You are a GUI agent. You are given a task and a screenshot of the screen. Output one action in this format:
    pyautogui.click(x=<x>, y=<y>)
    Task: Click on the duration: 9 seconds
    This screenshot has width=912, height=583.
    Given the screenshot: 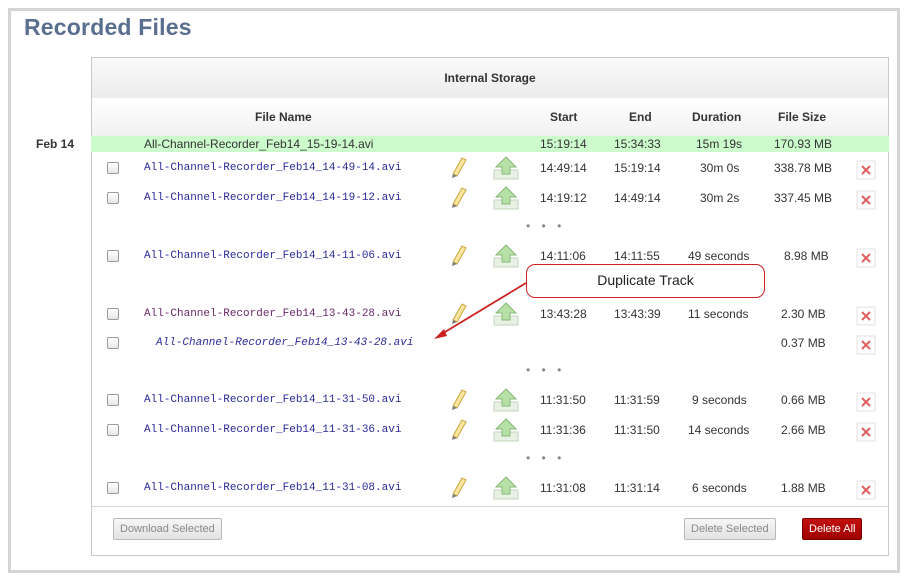 What is the action you would take?
    pyautogui.click(x=719, y=400)
    